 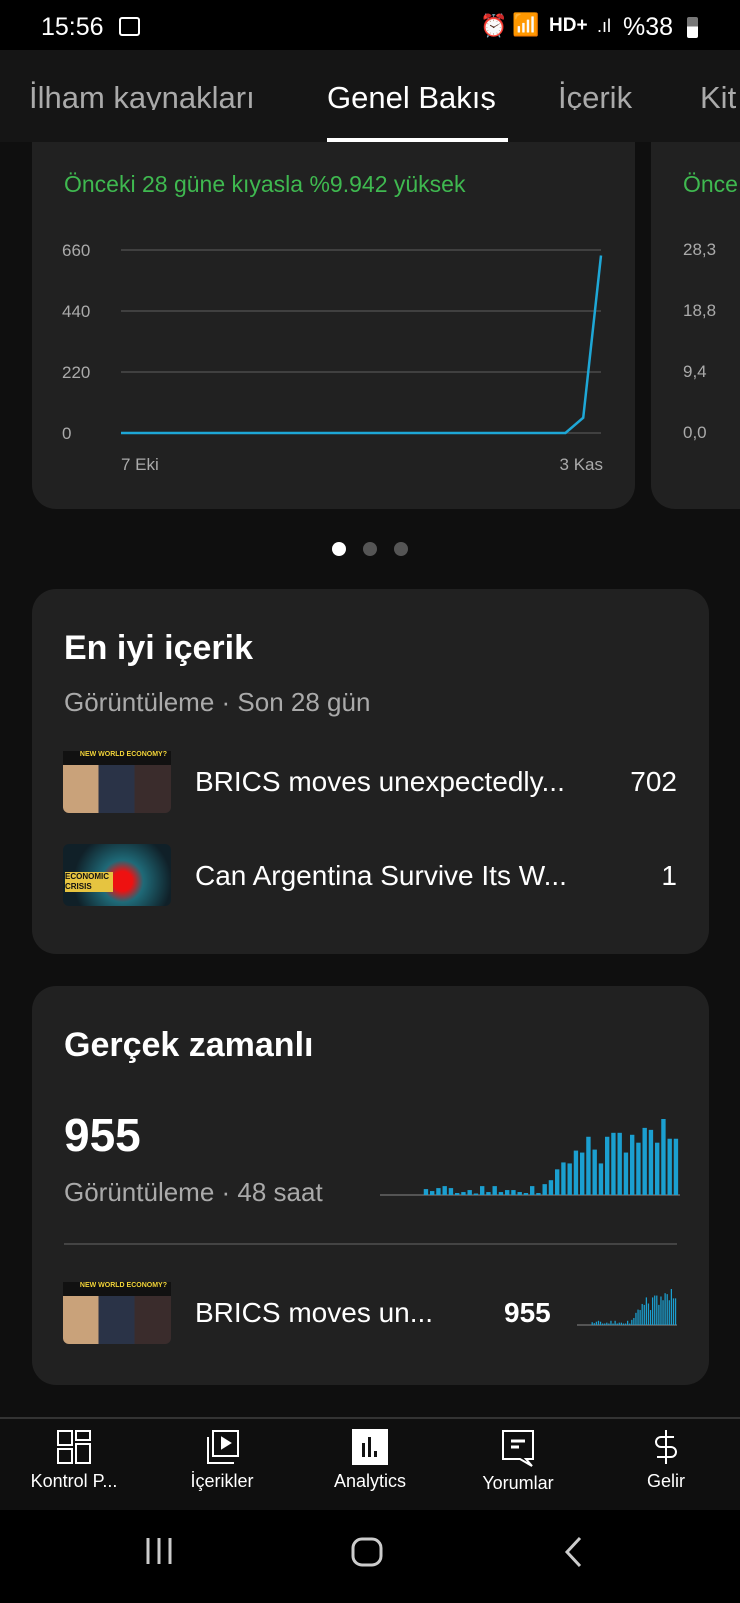 What do you see at coordinates (222, 1481) in the screenshot?
I see `nav-label: İçerikler` at bounding box center [222, 1481].